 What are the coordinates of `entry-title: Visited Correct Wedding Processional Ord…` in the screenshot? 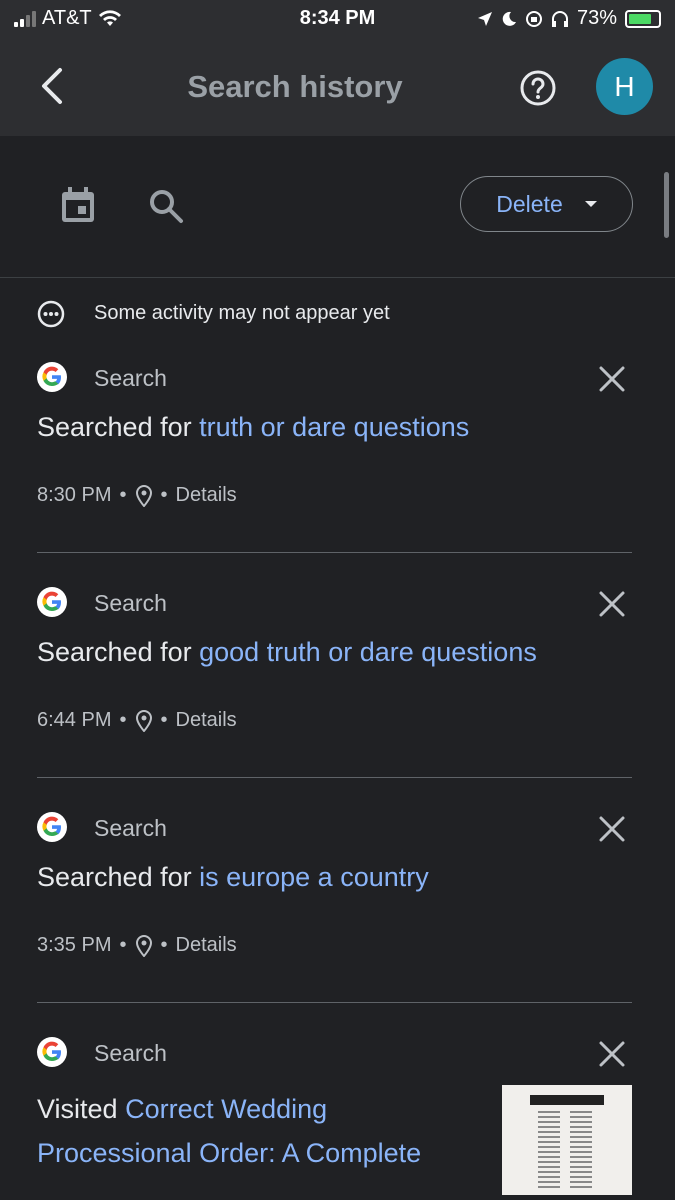 It's located at (262, 1131).